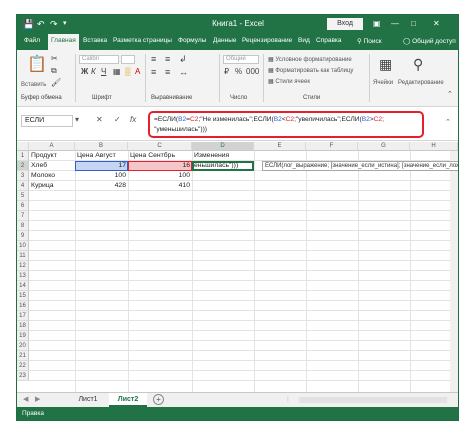  I want to click on cell-styles-button: ▦ Стили ячеек, so click(289, 81).